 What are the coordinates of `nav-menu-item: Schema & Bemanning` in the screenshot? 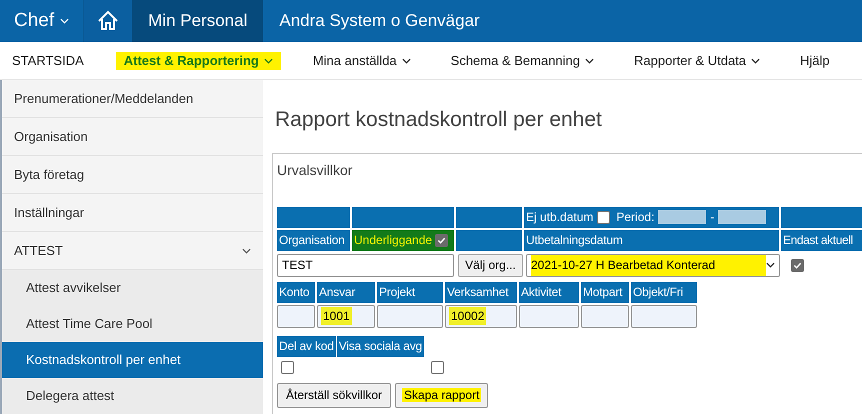 It's located at (522, 61).